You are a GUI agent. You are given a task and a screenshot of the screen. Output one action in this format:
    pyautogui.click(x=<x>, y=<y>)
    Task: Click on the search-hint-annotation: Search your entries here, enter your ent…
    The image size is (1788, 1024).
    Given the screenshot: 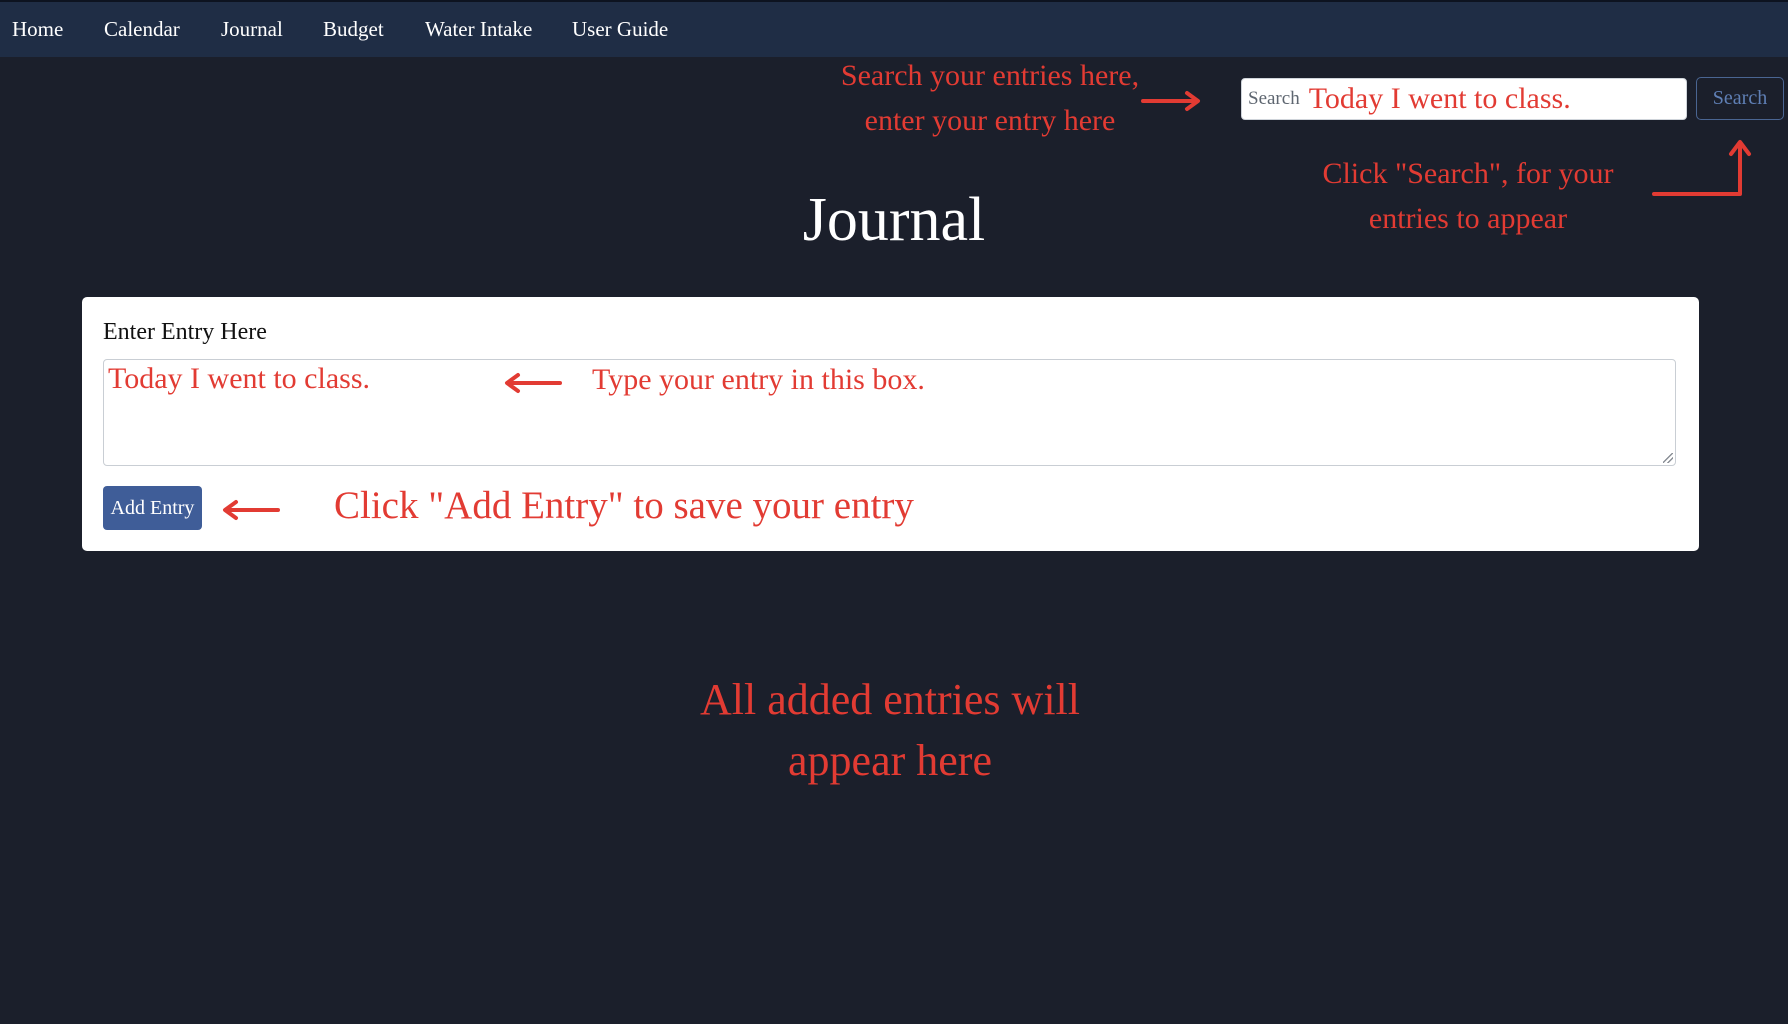 What is the action you would take?
    pyautogui.click(x=990, y=98)
    